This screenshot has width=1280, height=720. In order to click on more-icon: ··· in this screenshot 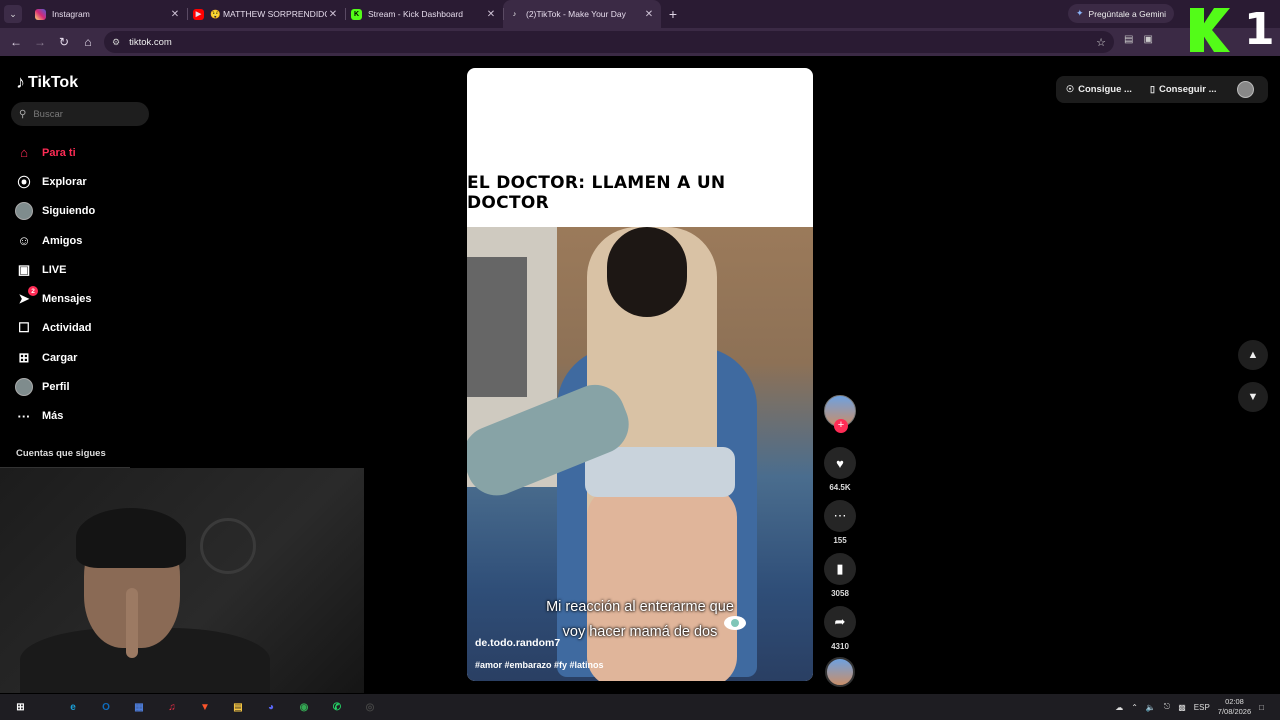, I will do `click(24, 416)`.